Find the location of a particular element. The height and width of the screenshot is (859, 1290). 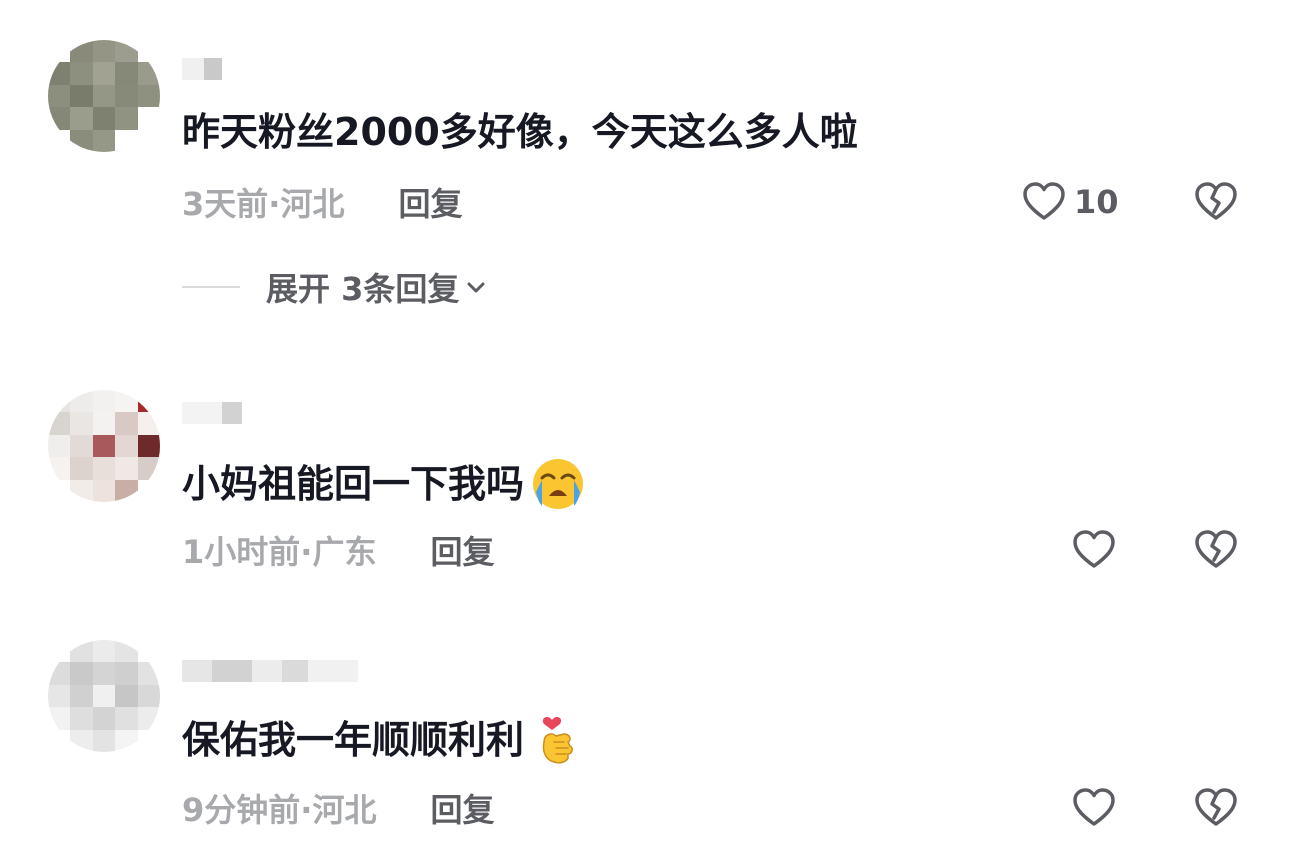

comment-meta: 1小时前 · 广东 回复 is located at coordinates (338, 552).